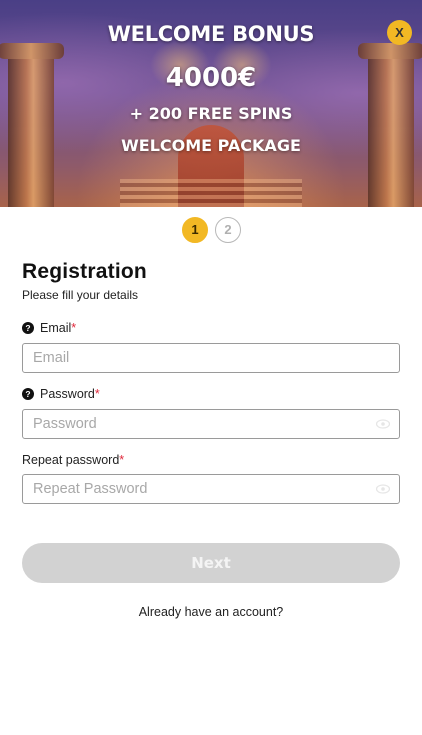 The width and height of the screenshot is (422, 735). I want to click on banner-free-spins: + 200 FREE SPINS, so click(211, 113).